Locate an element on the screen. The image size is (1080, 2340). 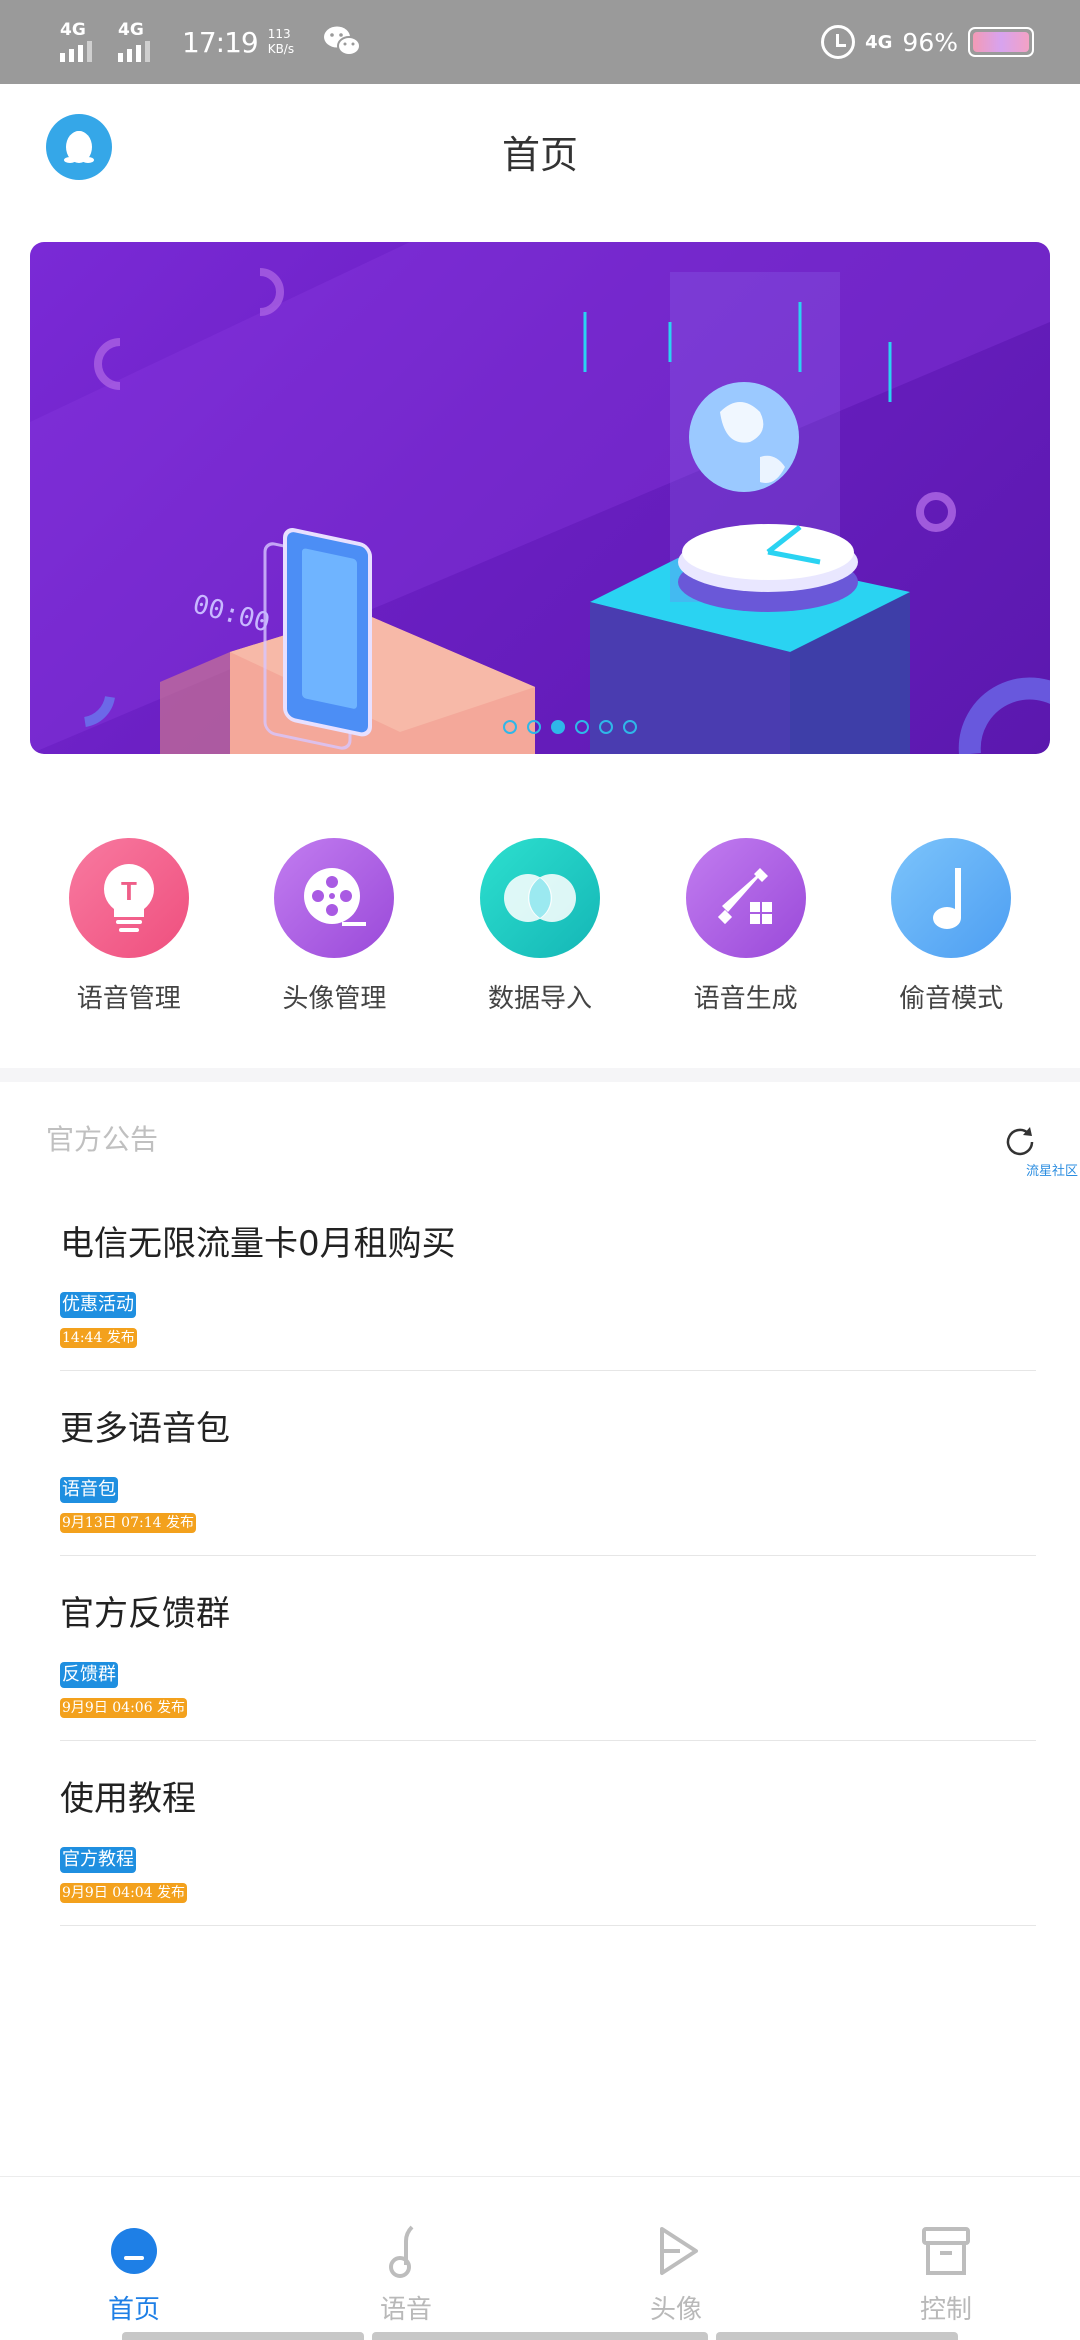
publish-time: 9月13日 07:14 发布 is located at coordinates (128, 1523).